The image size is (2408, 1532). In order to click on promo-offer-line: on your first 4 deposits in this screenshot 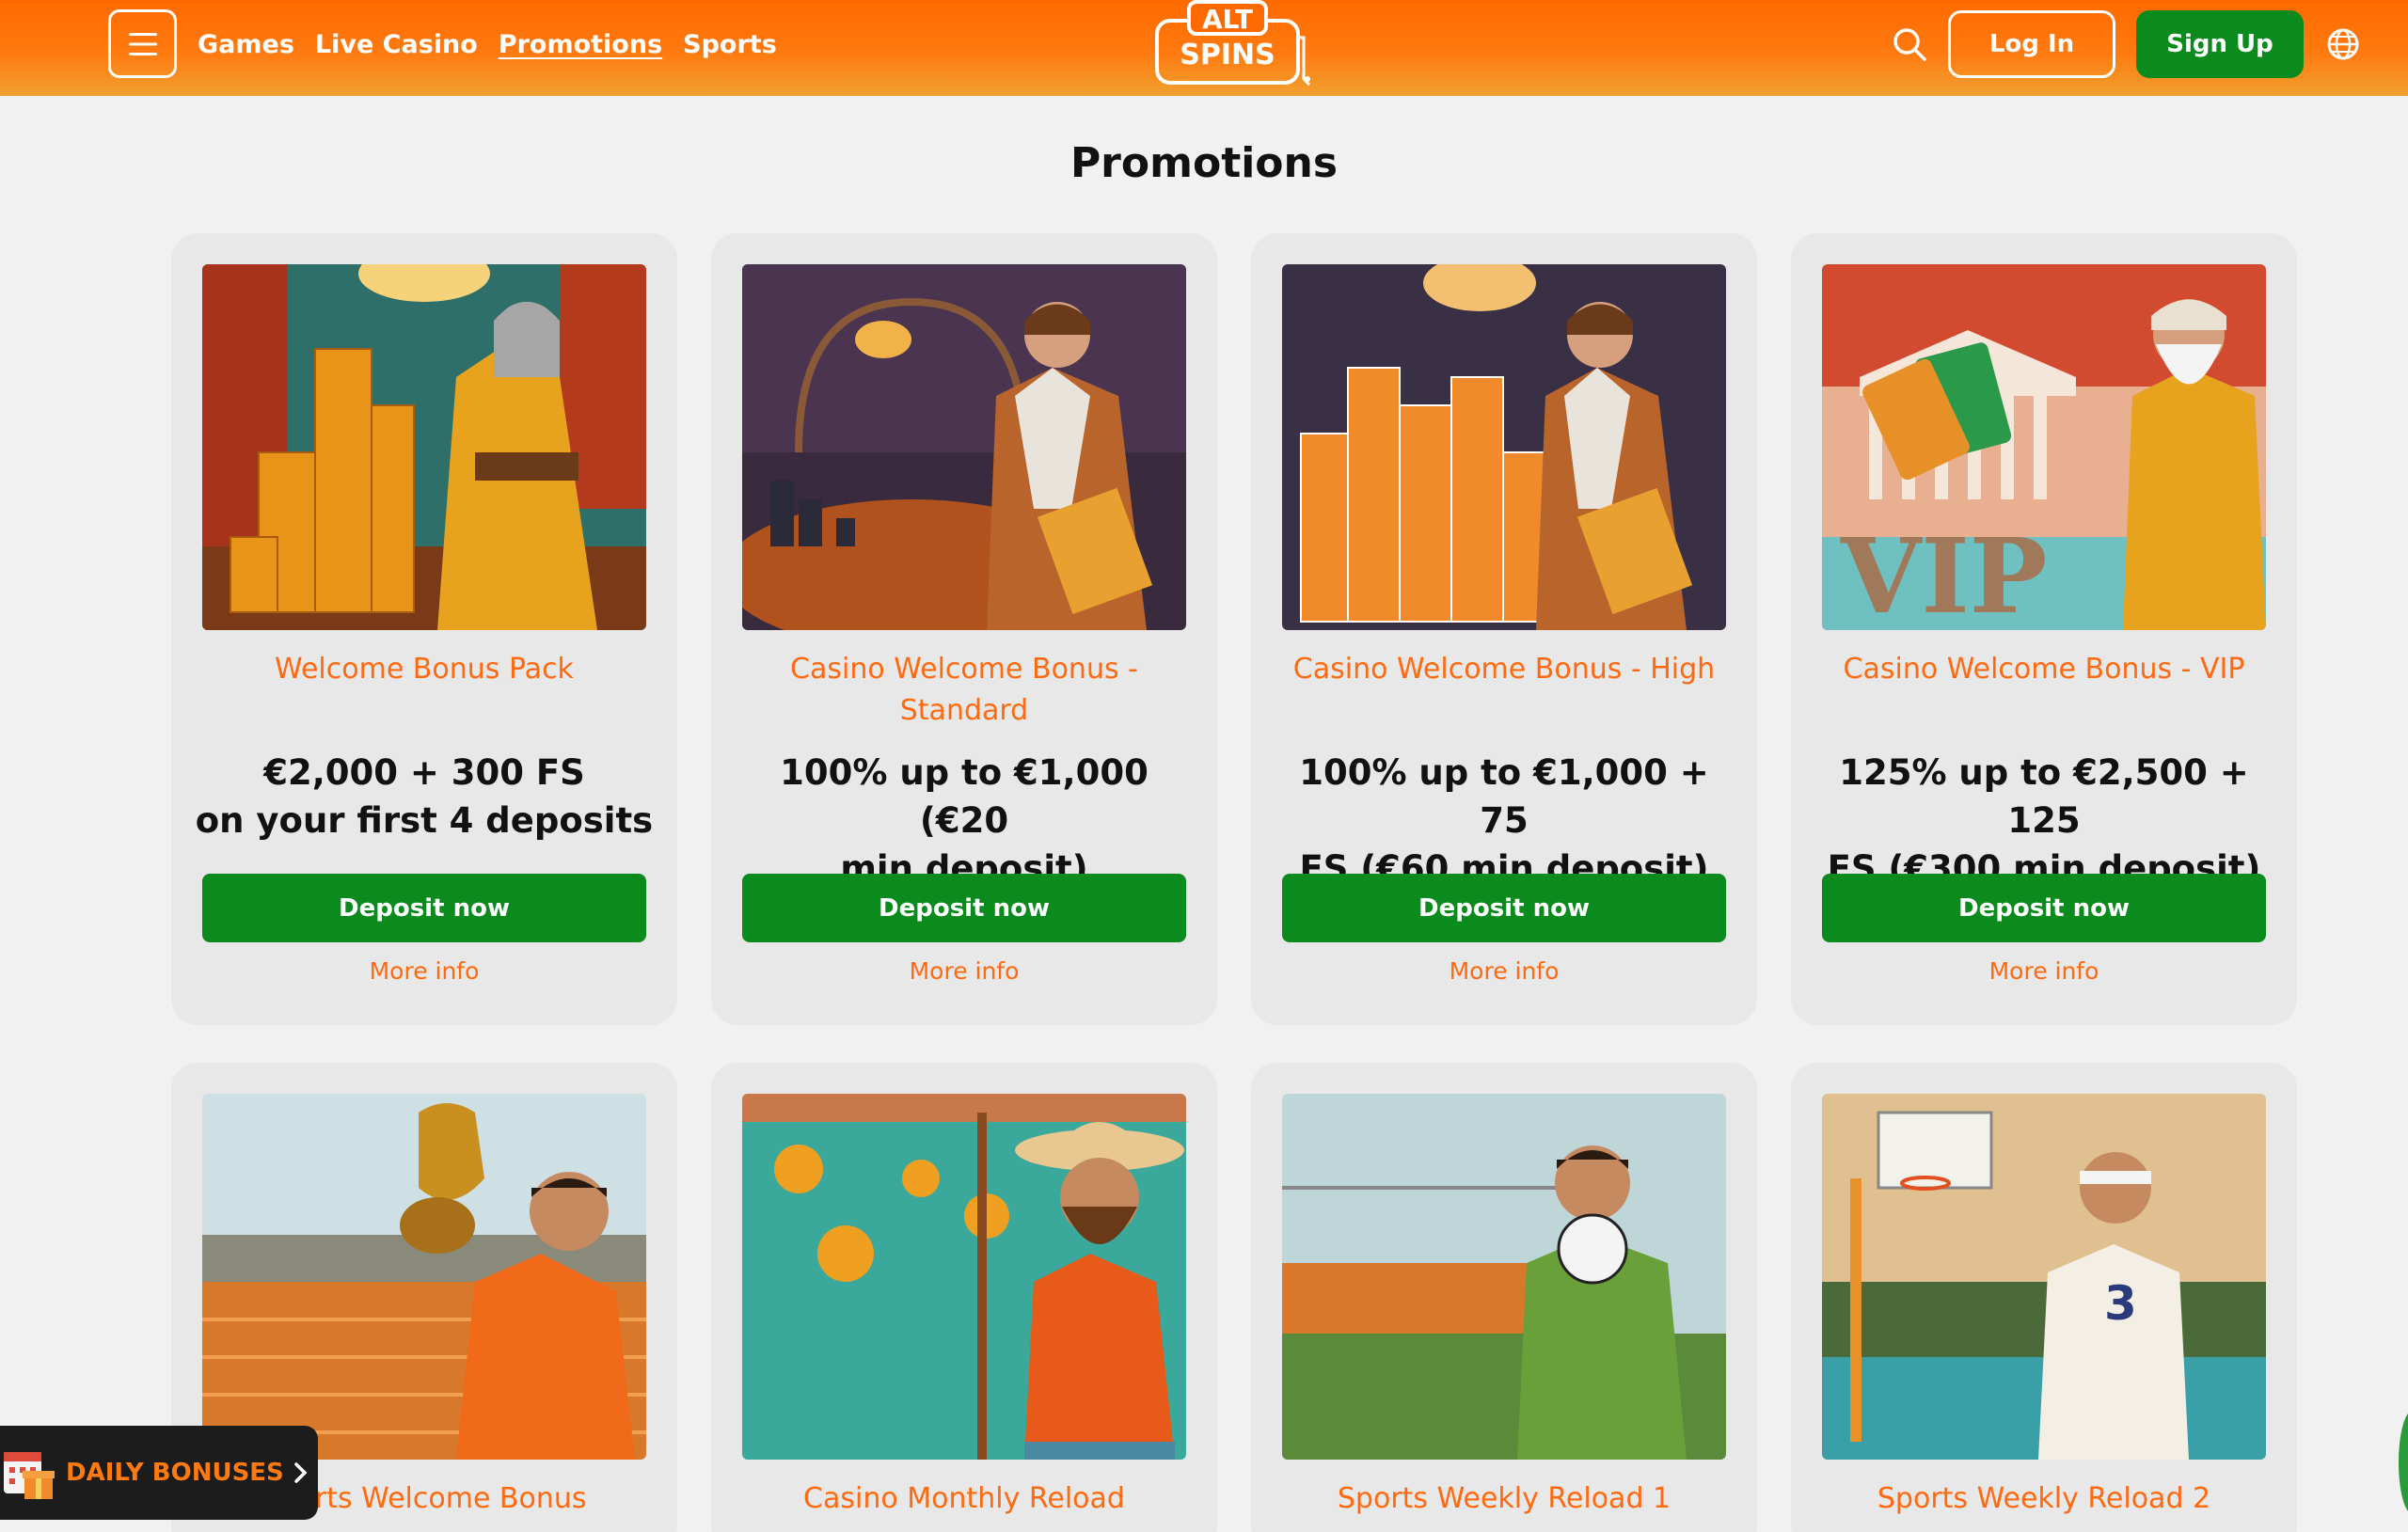, I will do `click(425, 820)`.